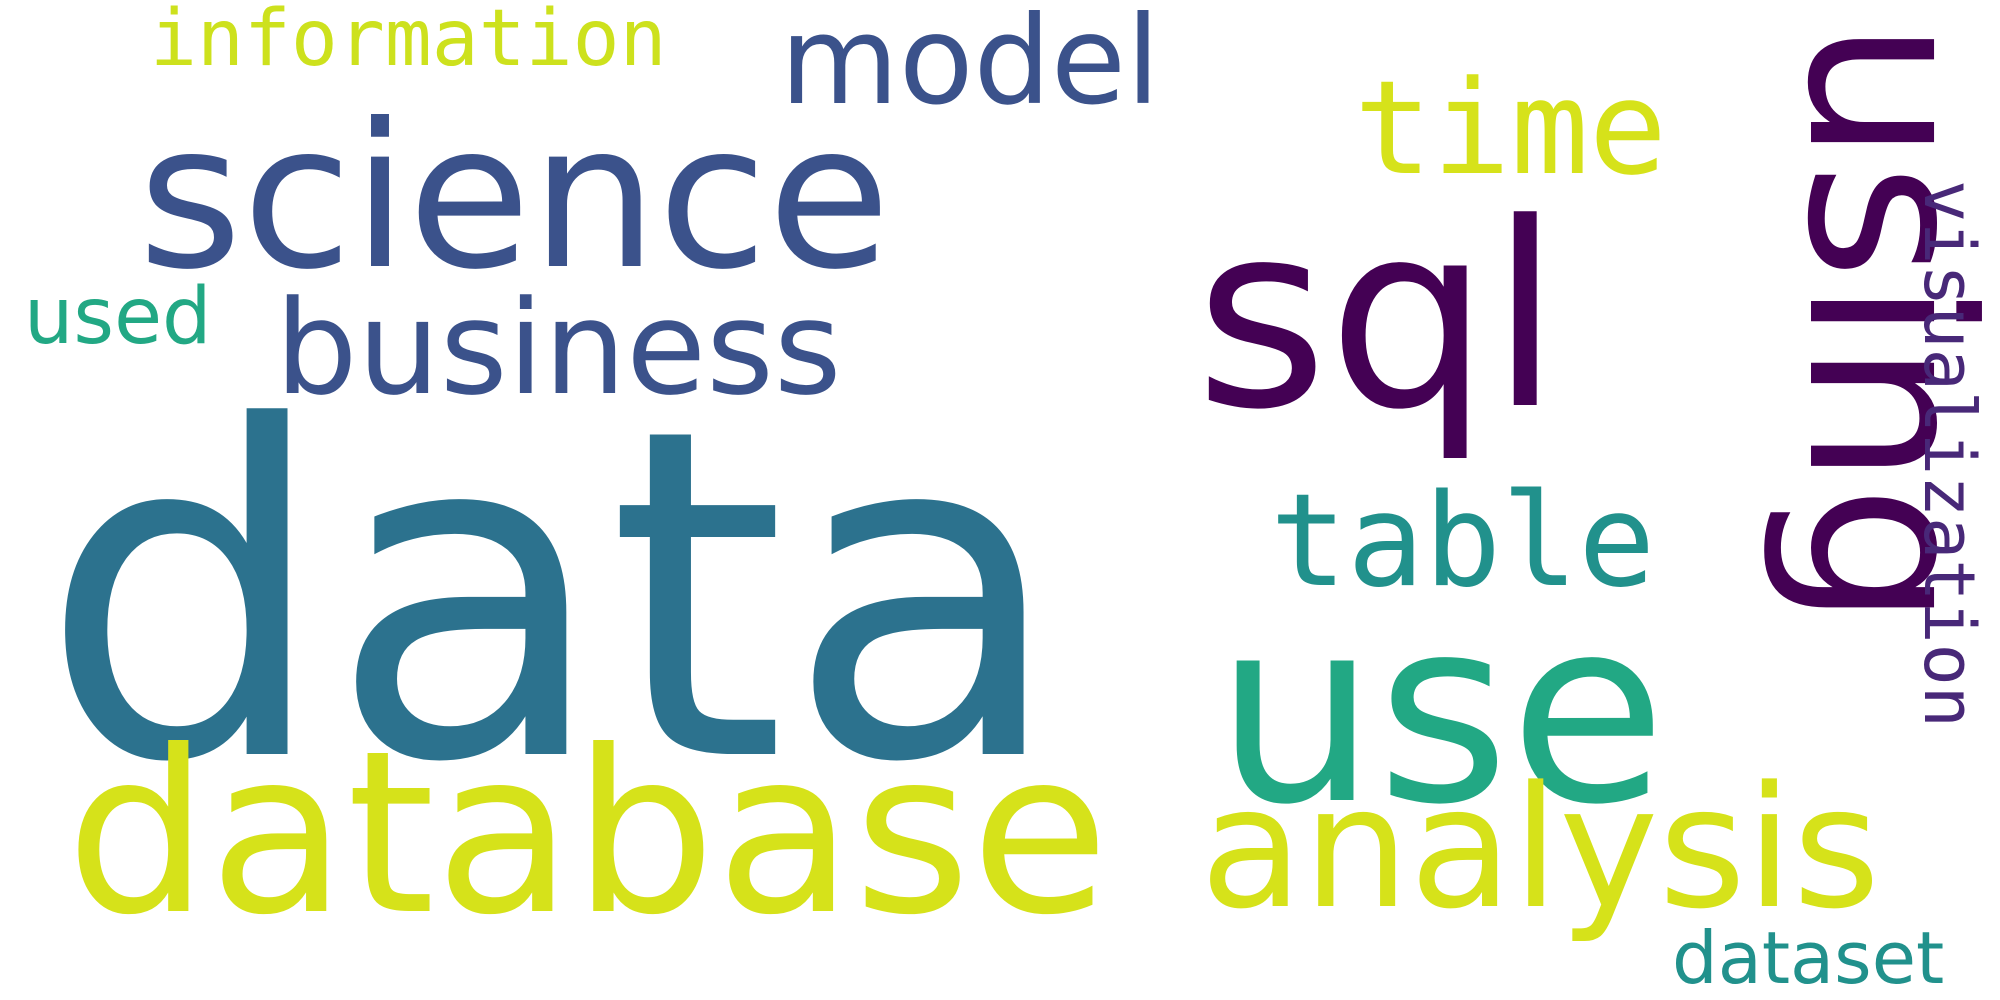 This screenshot has height=1000, width=2000. What do you see at coordinates (970, 66) in the screenshot?
I see `word-model: model` at bounding box center [970, 66].